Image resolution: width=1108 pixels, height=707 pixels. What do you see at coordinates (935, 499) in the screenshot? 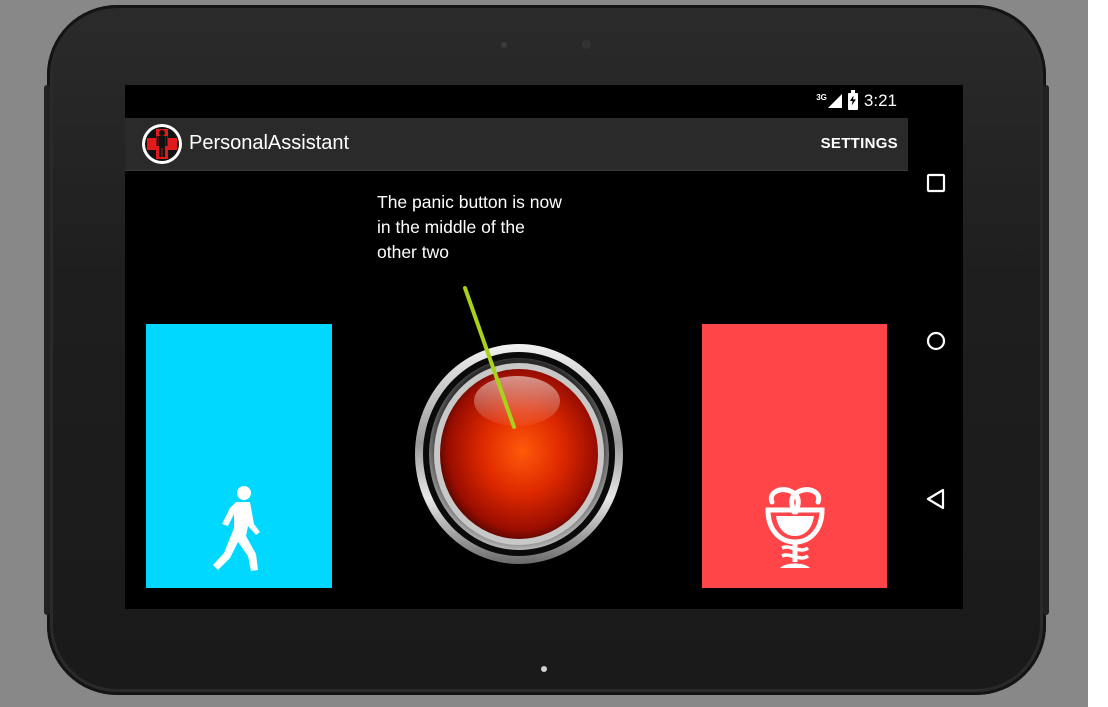
I see `back-triangle-icon` at bounding box center [935, 499].